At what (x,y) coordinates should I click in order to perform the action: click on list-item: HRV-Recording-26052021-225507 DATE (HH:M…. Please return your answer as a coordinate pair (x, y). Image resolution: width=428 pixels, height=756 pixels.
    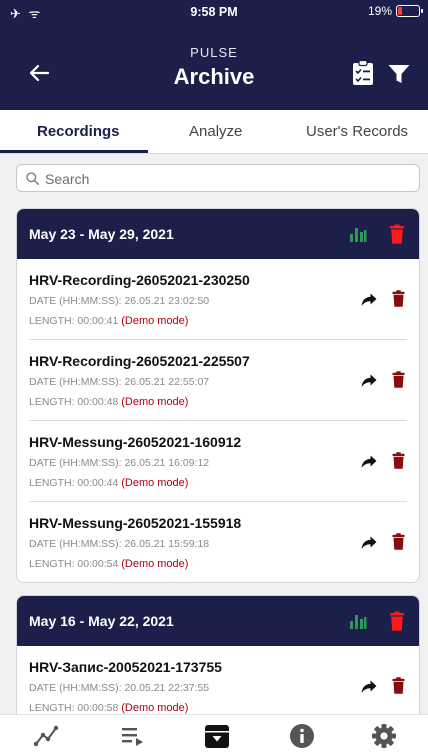
    Looking at the image, I should click on (218, 380).